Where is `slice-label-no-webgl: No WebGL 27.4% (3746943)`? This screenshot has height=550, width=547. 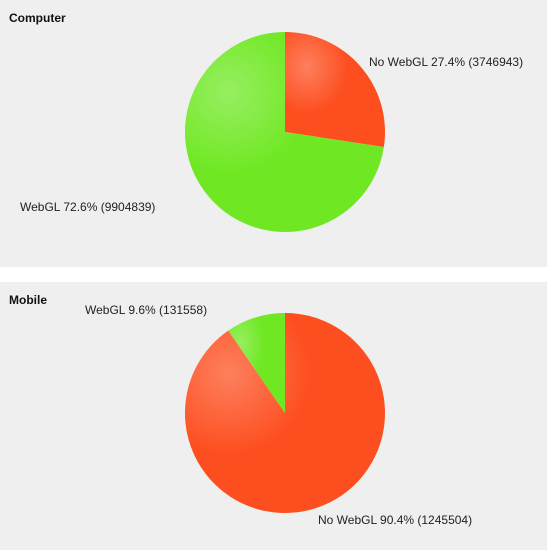
slice-label-no-webgl: No WebGL 27.4% (3746943) is located at coordinates (446, 62).